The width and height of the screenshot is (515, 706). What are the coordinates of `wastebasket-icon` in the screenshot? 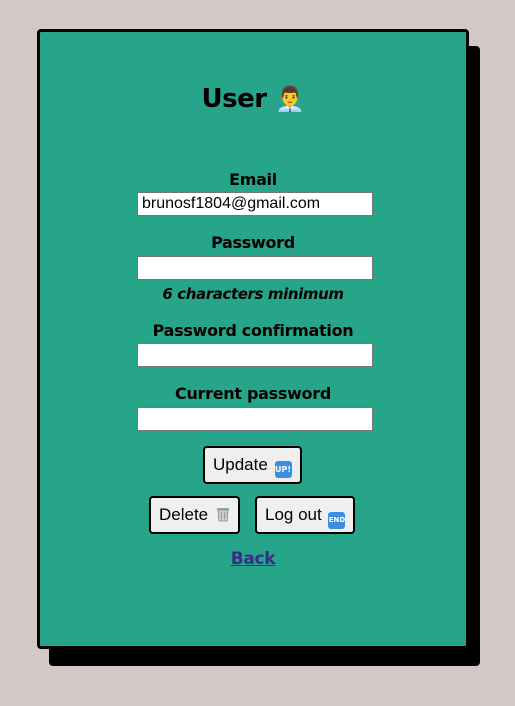 It's located at (222, 515).